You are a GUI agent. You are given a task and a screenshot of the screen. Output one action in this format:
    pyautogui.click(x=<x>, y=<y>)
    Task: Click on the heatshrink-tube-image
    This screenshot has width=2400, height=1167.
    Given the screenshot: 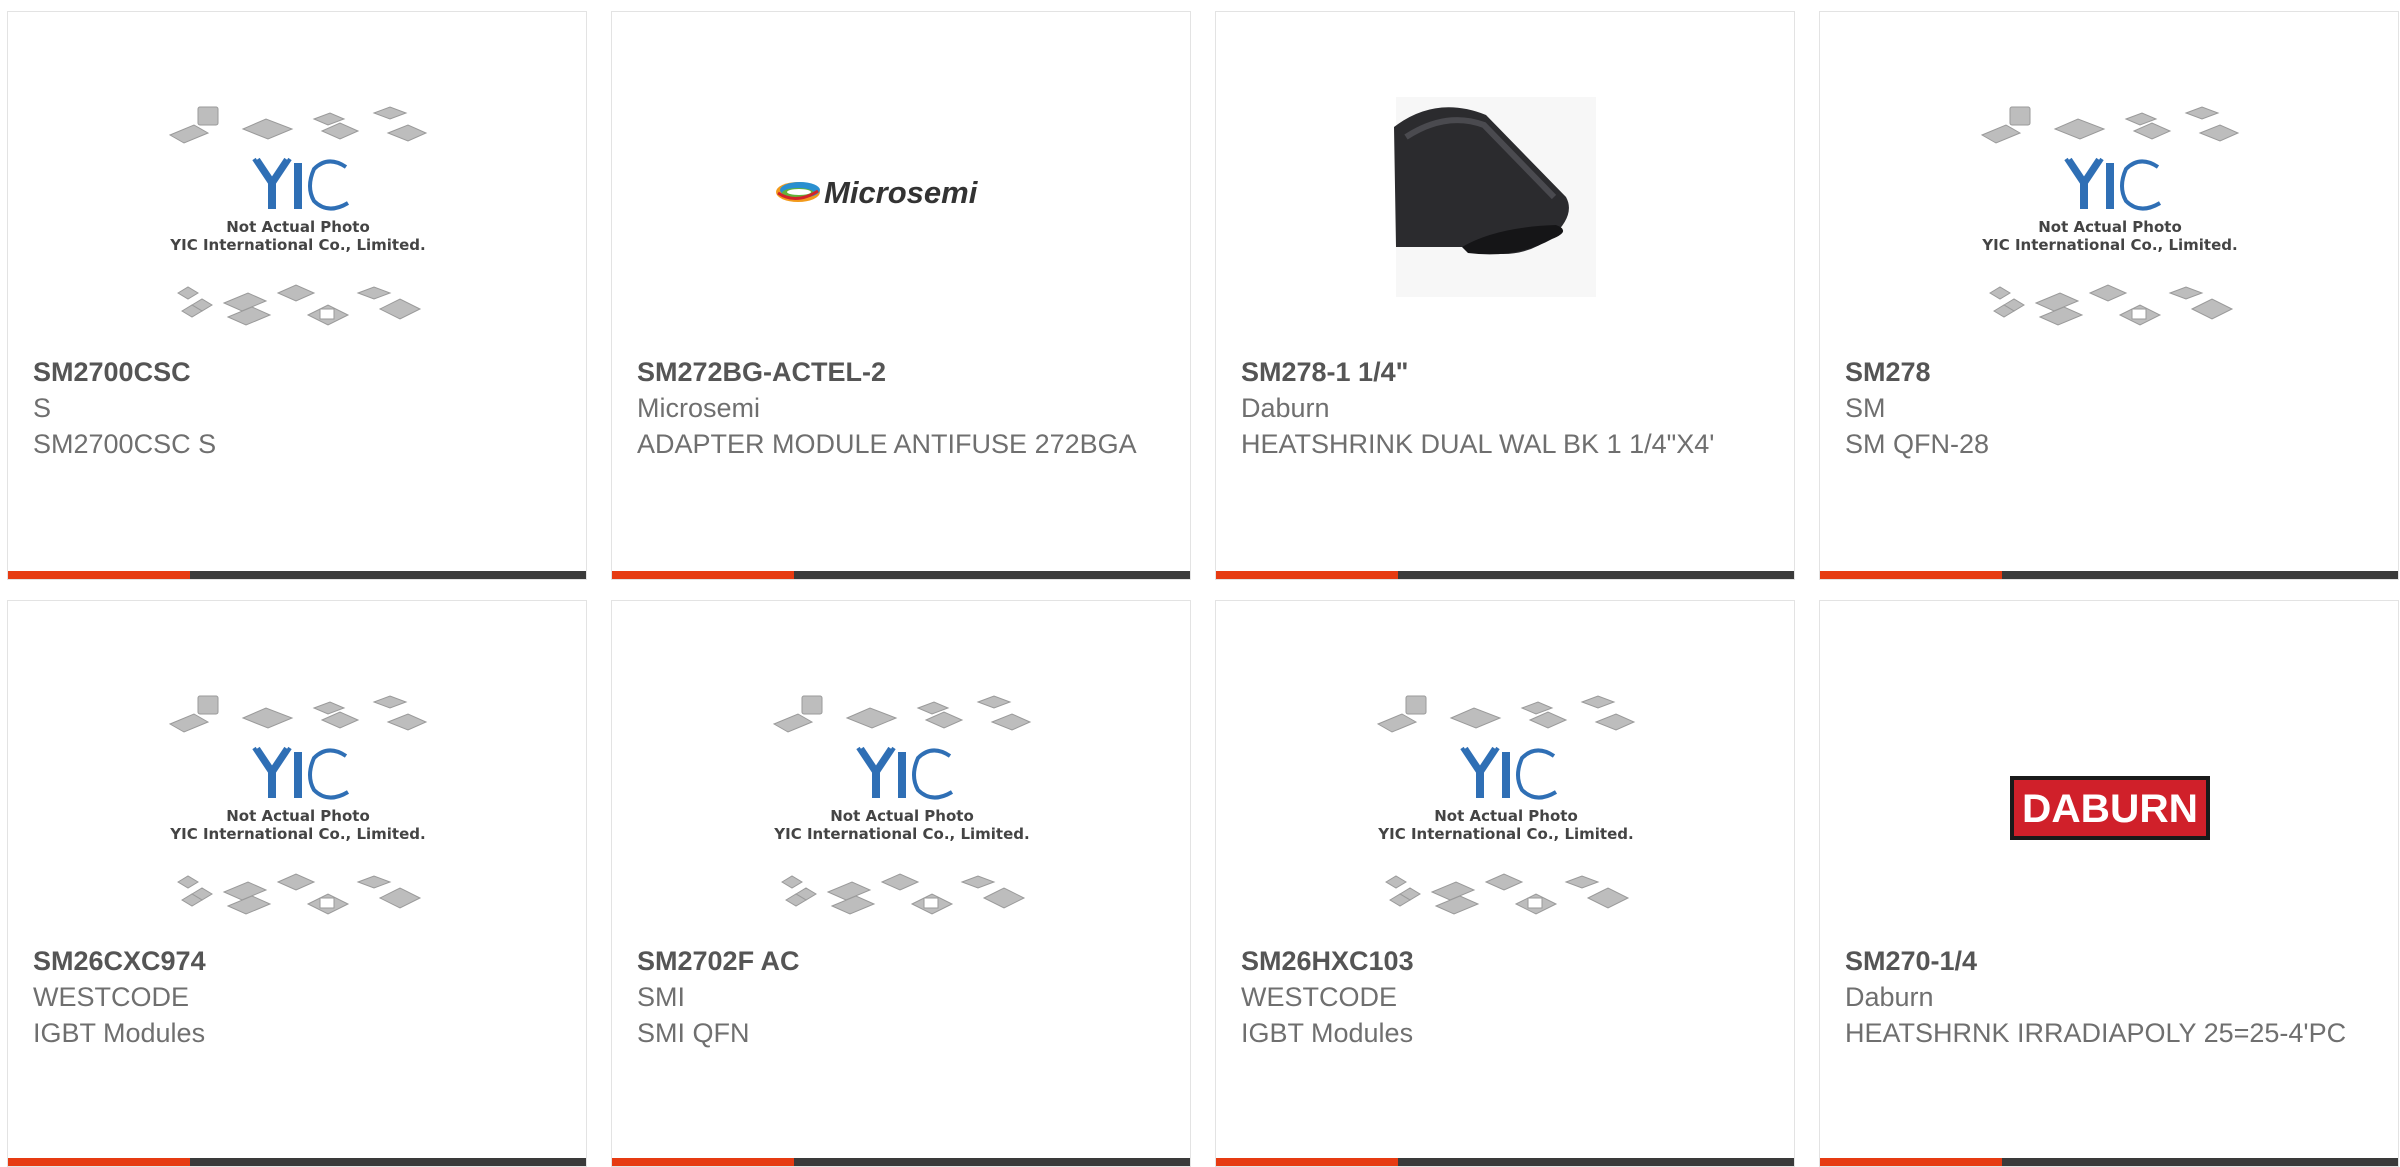 What is the action you would take?
    pyautogui.click(x=1495, y=197)
    